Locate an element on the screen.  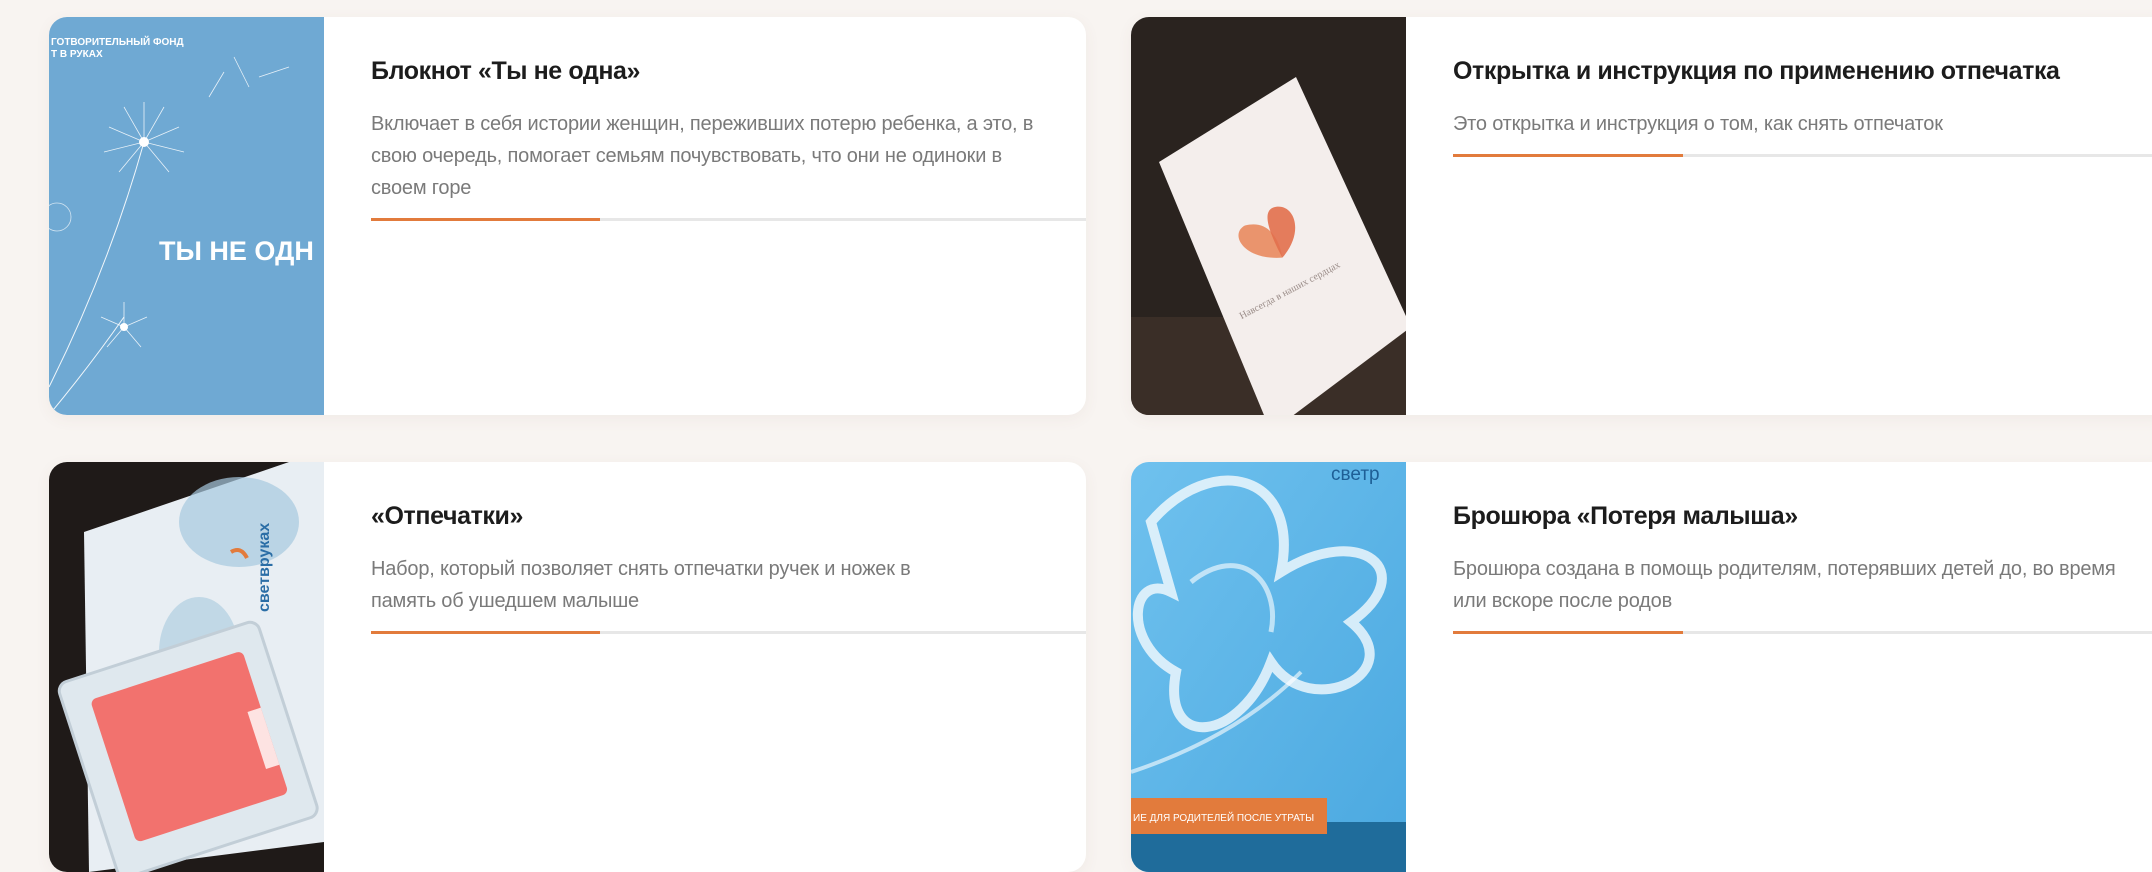
dandelion-illustration: ГОТВОРИТЕЛЬНЫЙ ФОНД Т В РУКАХ ТЫ НЕ ОДН is located at coordinates (186, 216).